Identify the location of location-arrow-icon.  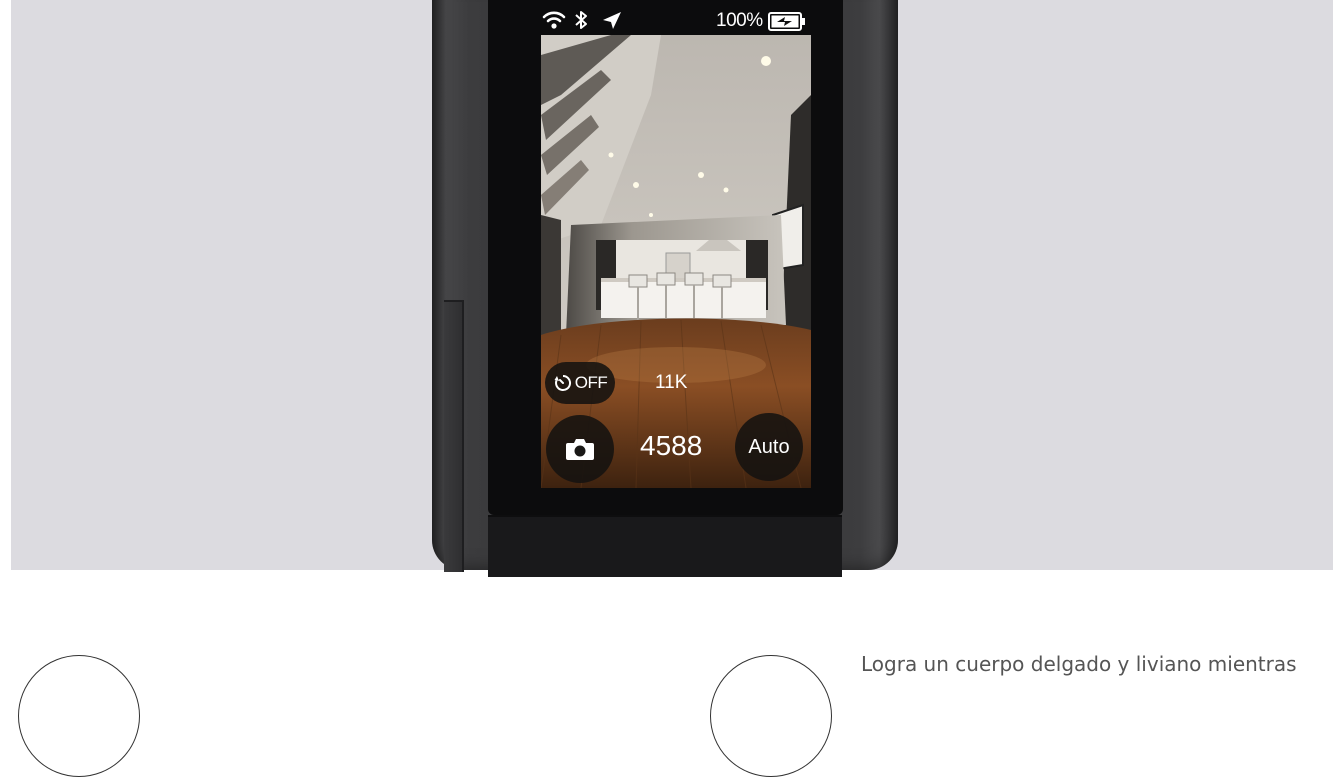
(612, 20).